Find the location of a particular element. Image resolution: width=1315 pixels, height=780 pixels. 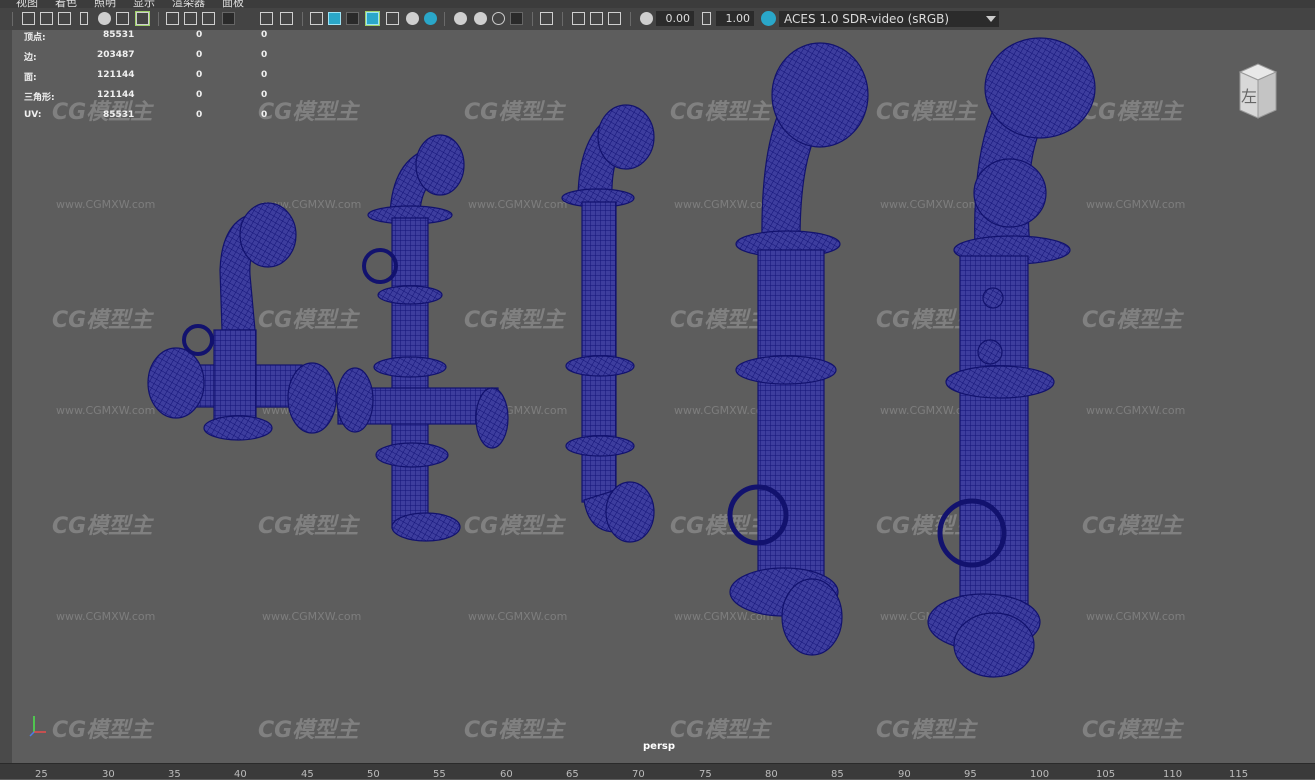

hud-row-triangles: 三角形: 121144 0 0 is located at coordinates (154, 96).